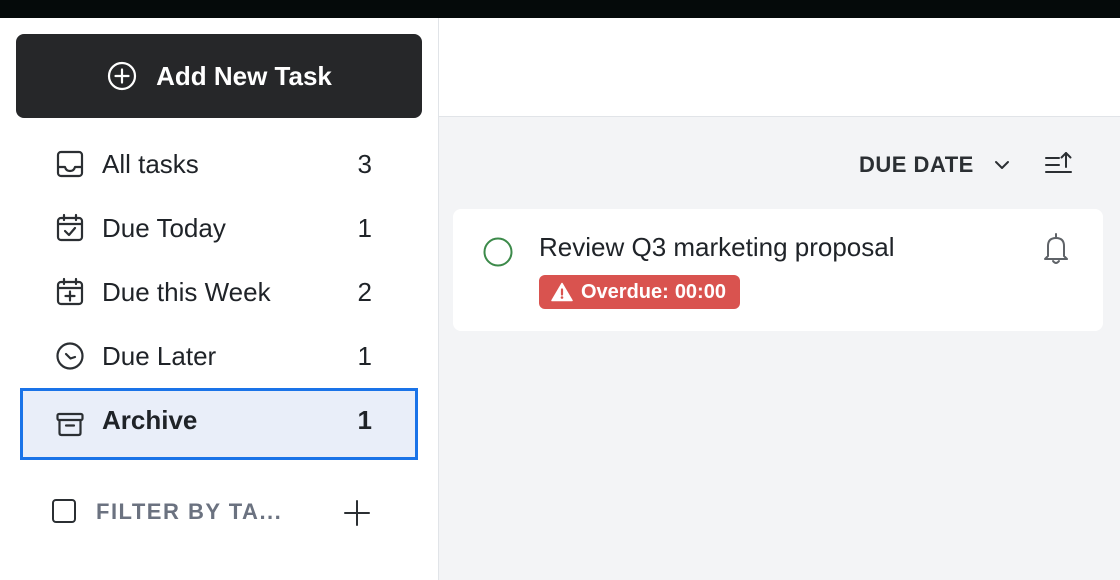  What do you see at coordinates (164, 228) in the screenshot?
I see `sidebar-item-label: Due Today` at bounding box center [164, 228].